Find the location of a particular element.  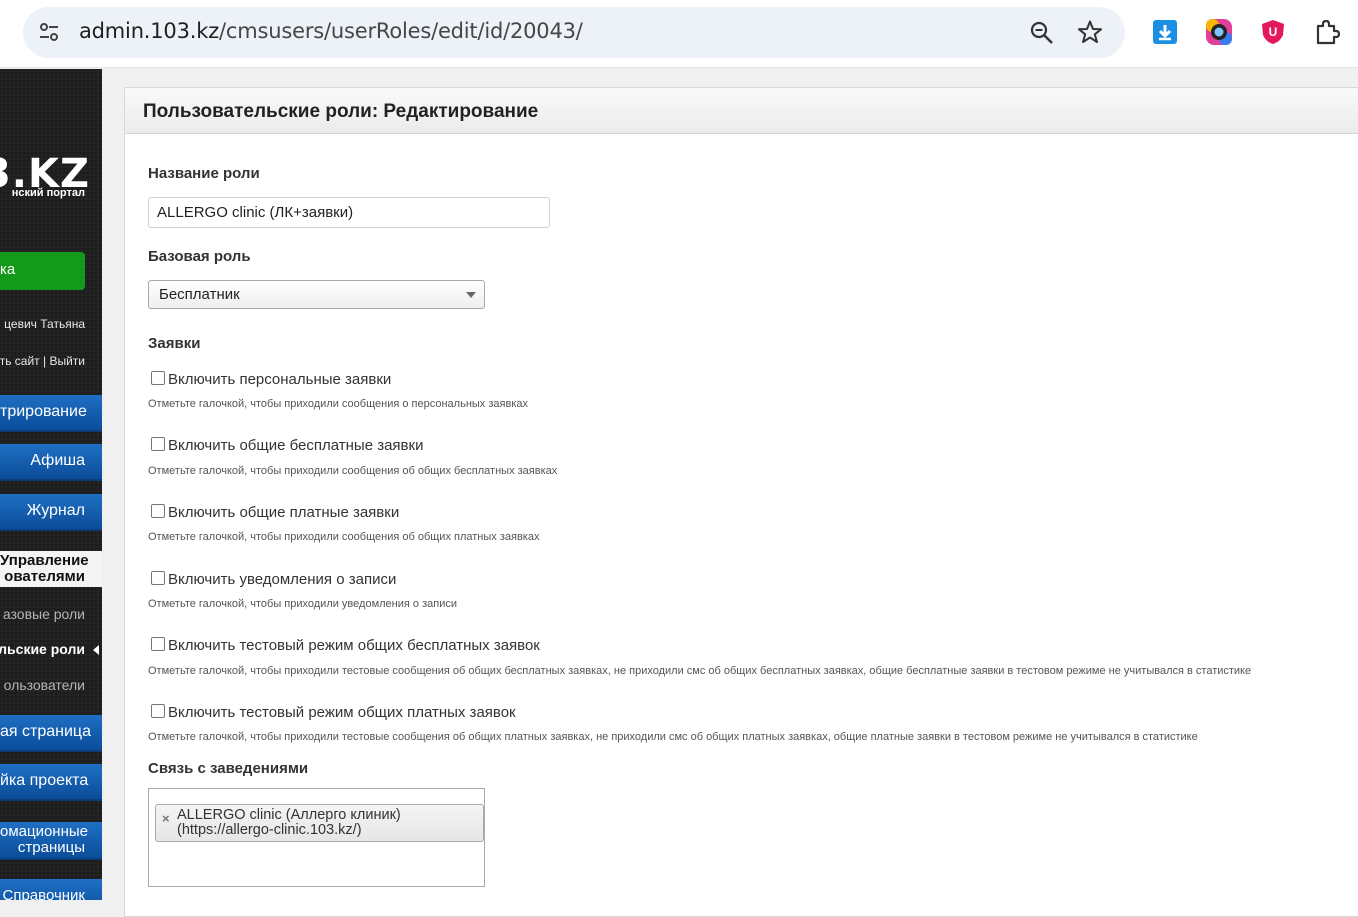

bookmark-star-icon is located at coordinates (1090, 32).